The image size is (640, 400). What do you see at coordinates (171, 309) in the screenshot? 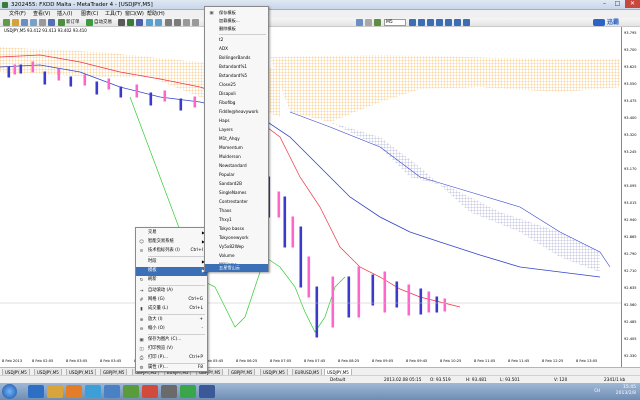
I see `menu-item-volumes: ▮ 成交量 (L) Ctrl+L` at bounding box center [171, 309].